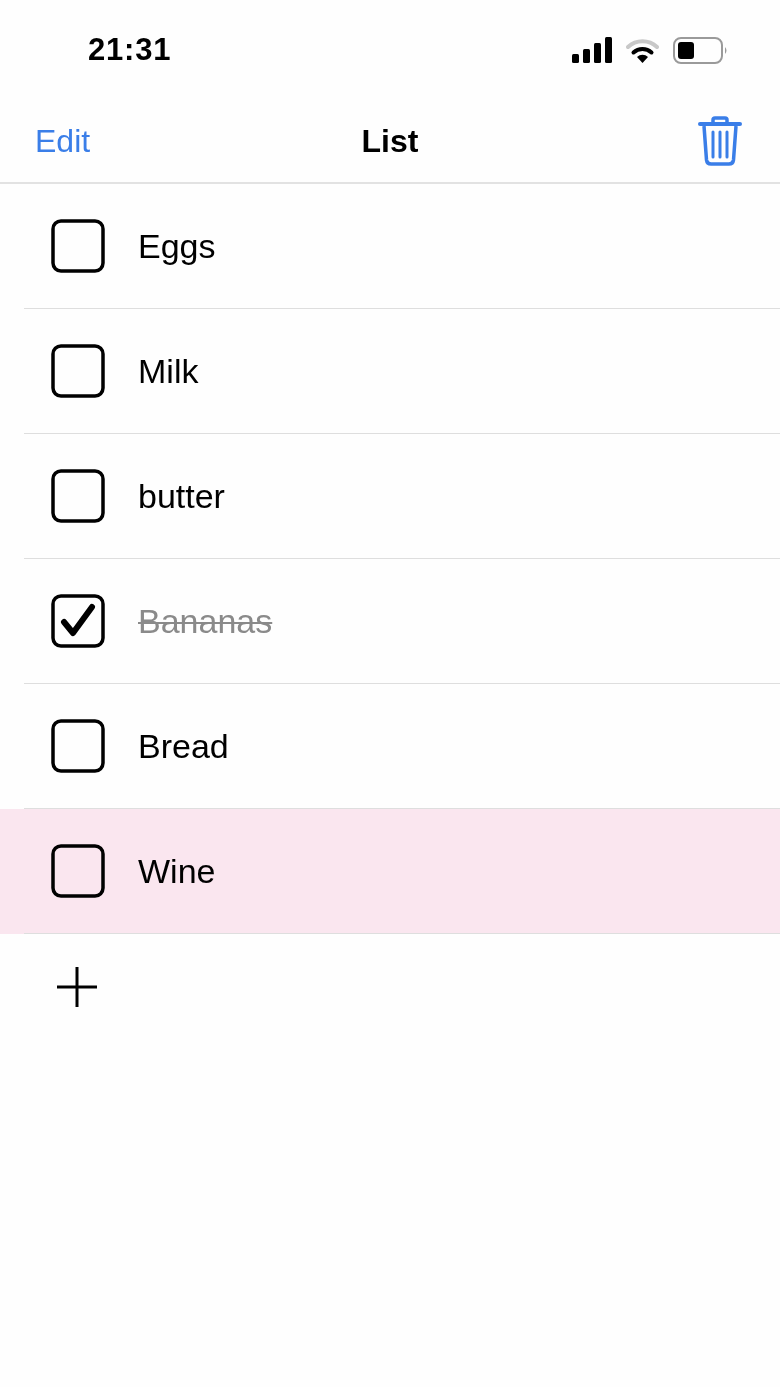 The height and width of the screenshot is (1387, 780). What do you see at coordinates (77, 987) in the screenshot?
I see `add-icon` at bounding box center [77, 987].